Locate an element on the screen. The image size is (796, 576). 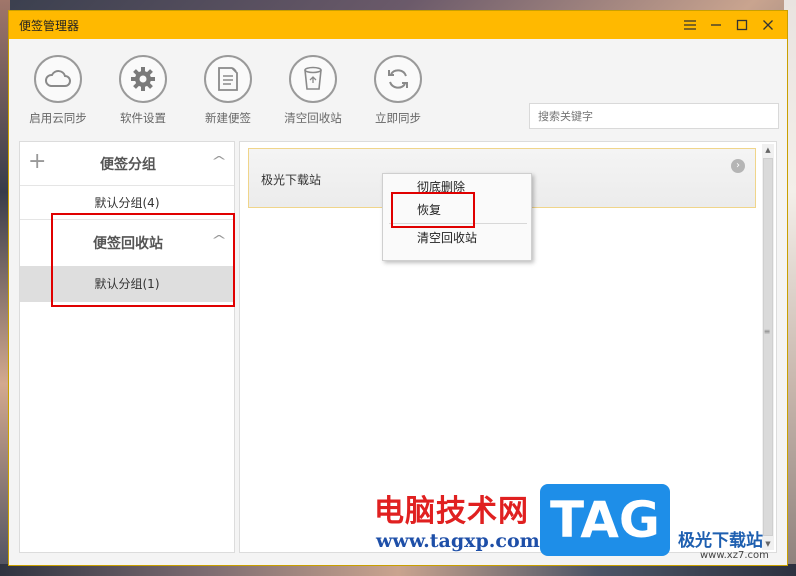
sync-now-button: 立即同步 is located at coordinates (398, 90).